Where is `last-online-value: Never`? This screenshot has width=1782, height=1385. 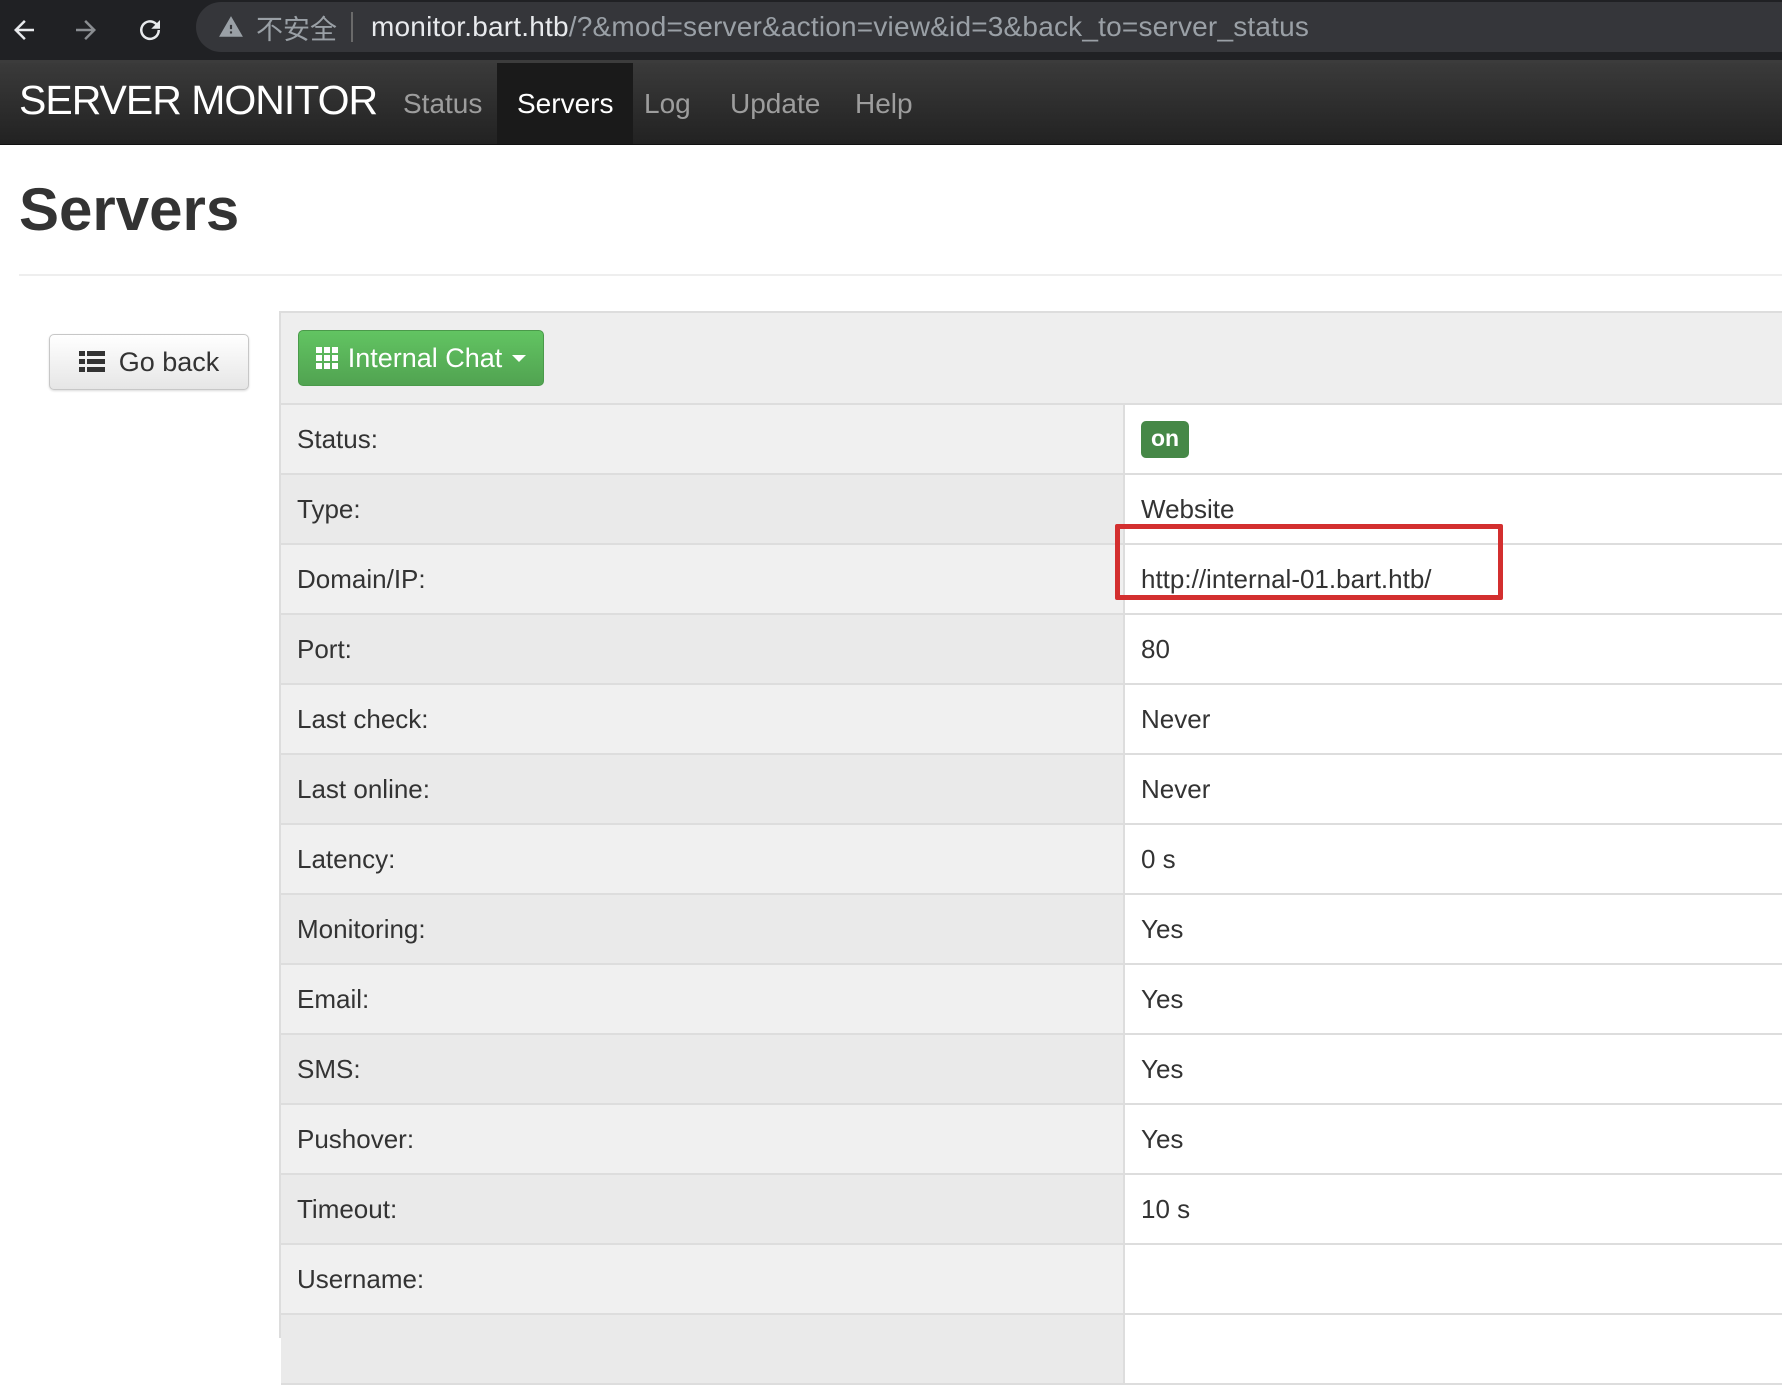 last-online-value: Never is located at coordinates (1453, 789).